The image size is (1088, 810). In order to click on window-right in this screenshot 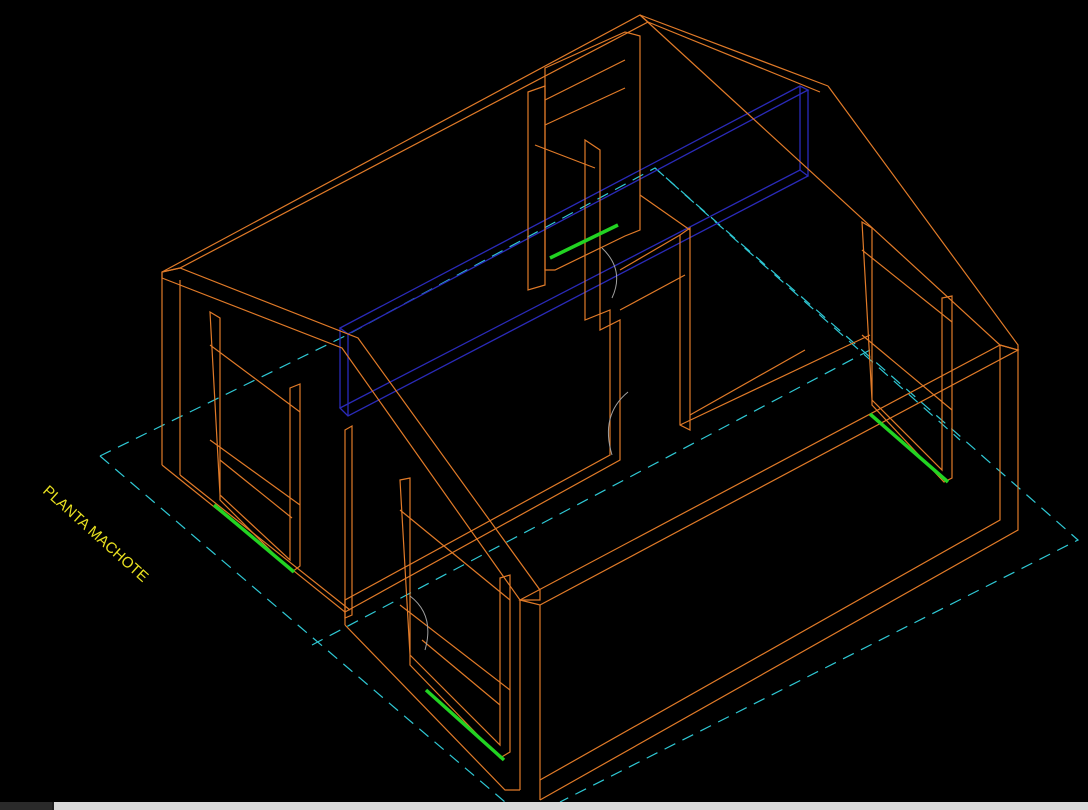, I will do `click(909, 448)`.